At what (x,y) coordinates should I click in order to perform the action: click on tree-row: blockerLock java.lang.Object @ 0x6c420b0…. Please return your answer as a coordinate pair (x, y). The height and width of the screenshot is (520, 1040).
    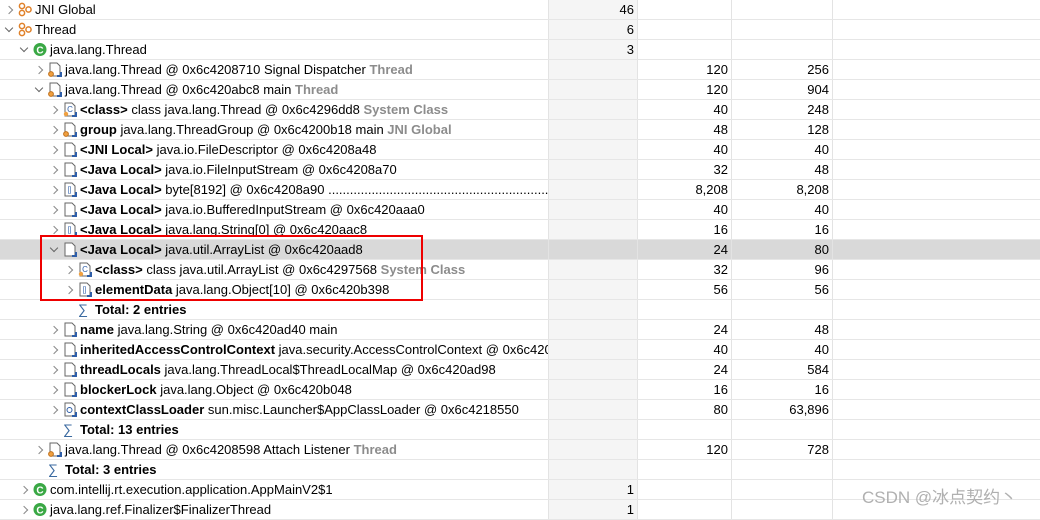
    Looking at the image, I should click on (520, 390).